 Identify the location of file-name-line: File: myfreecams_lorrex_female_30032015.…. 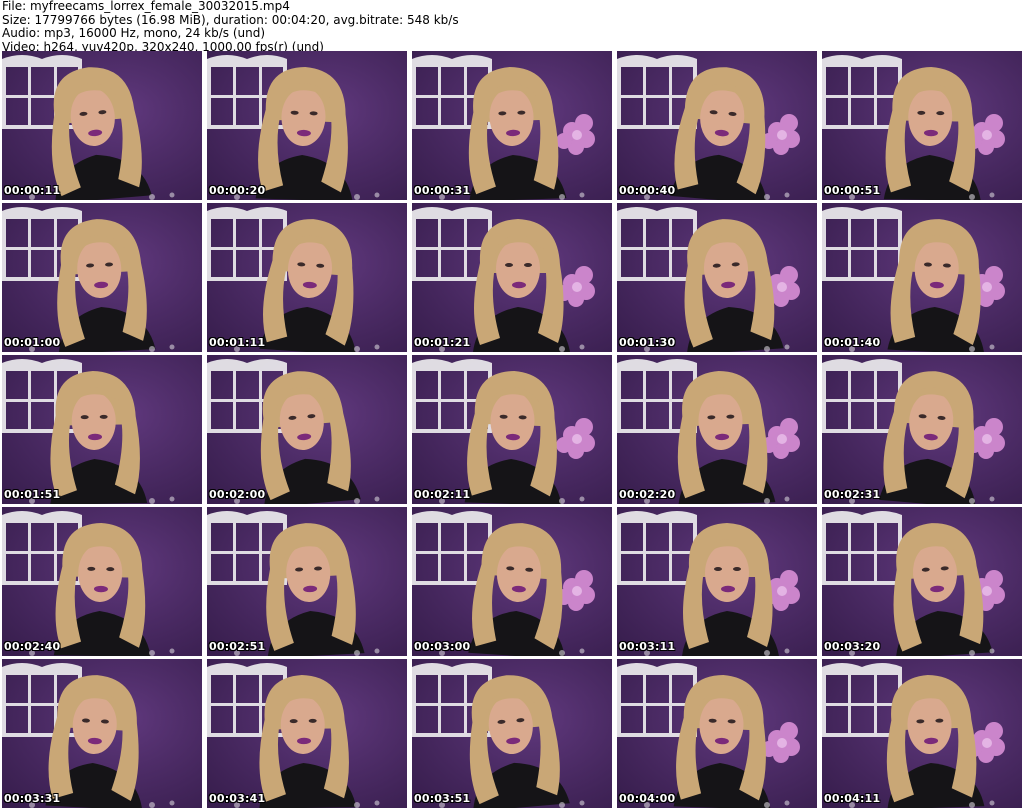
(146, 6).